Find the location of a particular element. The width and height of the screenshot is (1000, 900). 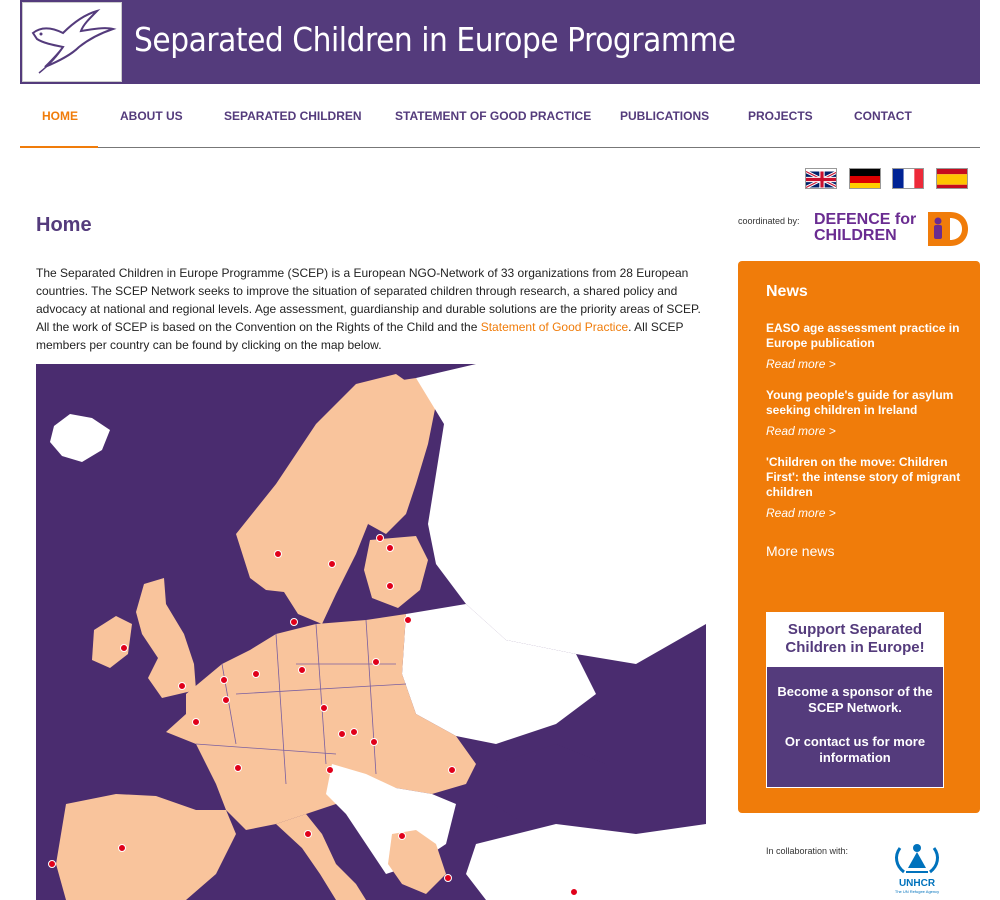

nav-active-indicator is located at coordinates (59, 147).